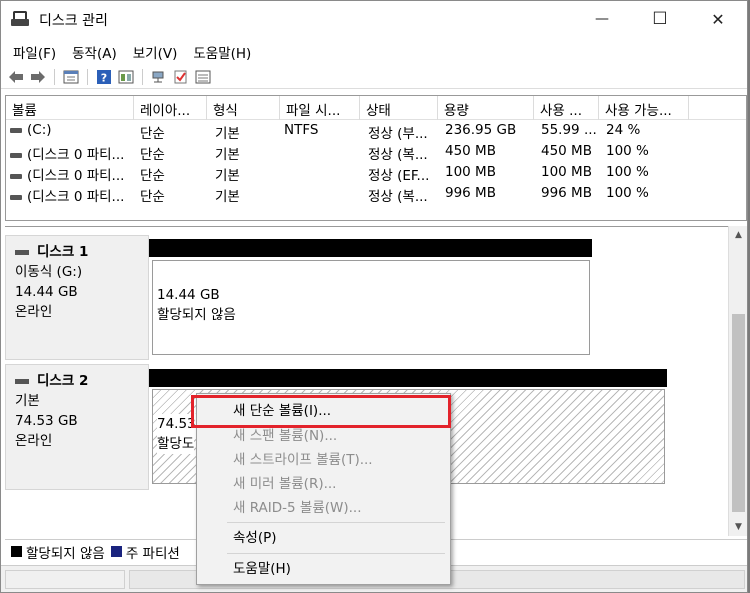  What do you see at coordinates (22, 252) in the screenshot?
I see `disk-icon` at bounding box center [22, 252].